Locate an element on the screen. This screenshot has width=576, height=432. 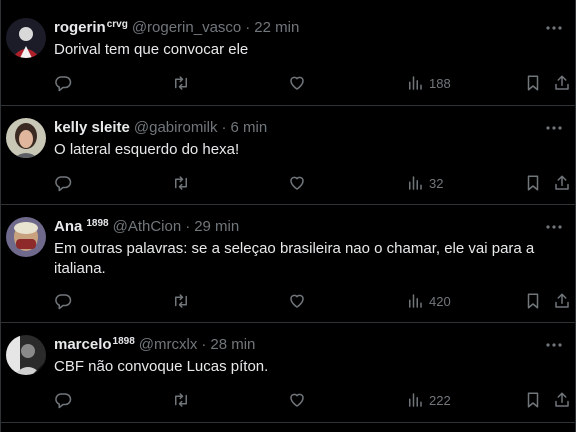
timestamp: 6 min is located at coordinates (248, 127).